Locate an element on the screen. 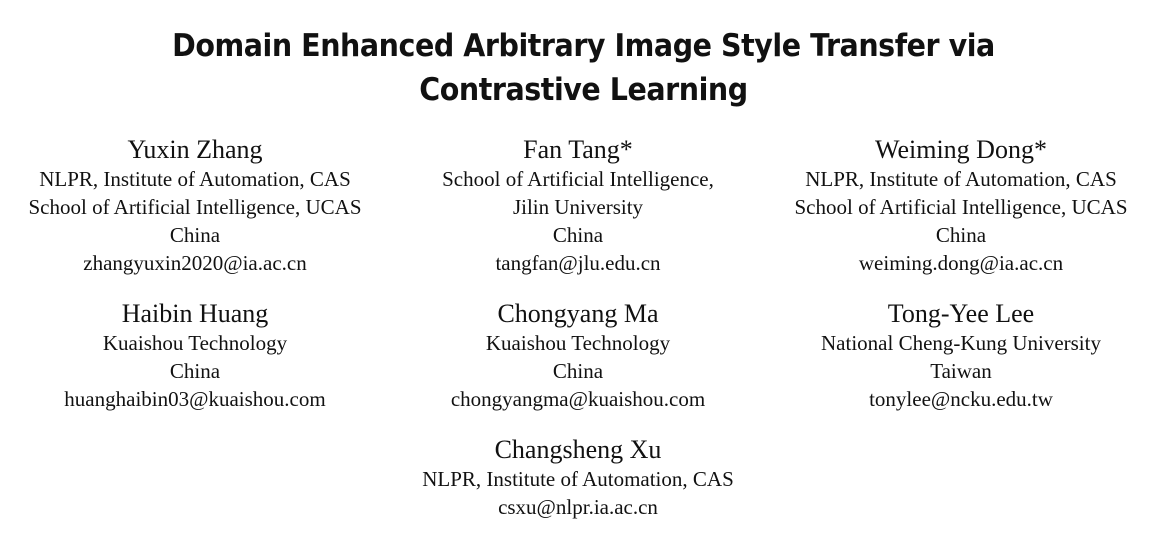  author-email: chongyangma@kuaishou.com is located at coordinates (578, 399).